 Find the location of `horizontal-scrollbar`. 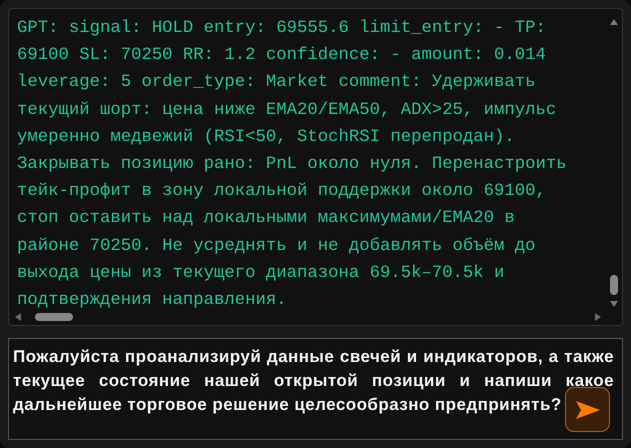

horizontal-scrollbar is located at coordinates (308, 317).